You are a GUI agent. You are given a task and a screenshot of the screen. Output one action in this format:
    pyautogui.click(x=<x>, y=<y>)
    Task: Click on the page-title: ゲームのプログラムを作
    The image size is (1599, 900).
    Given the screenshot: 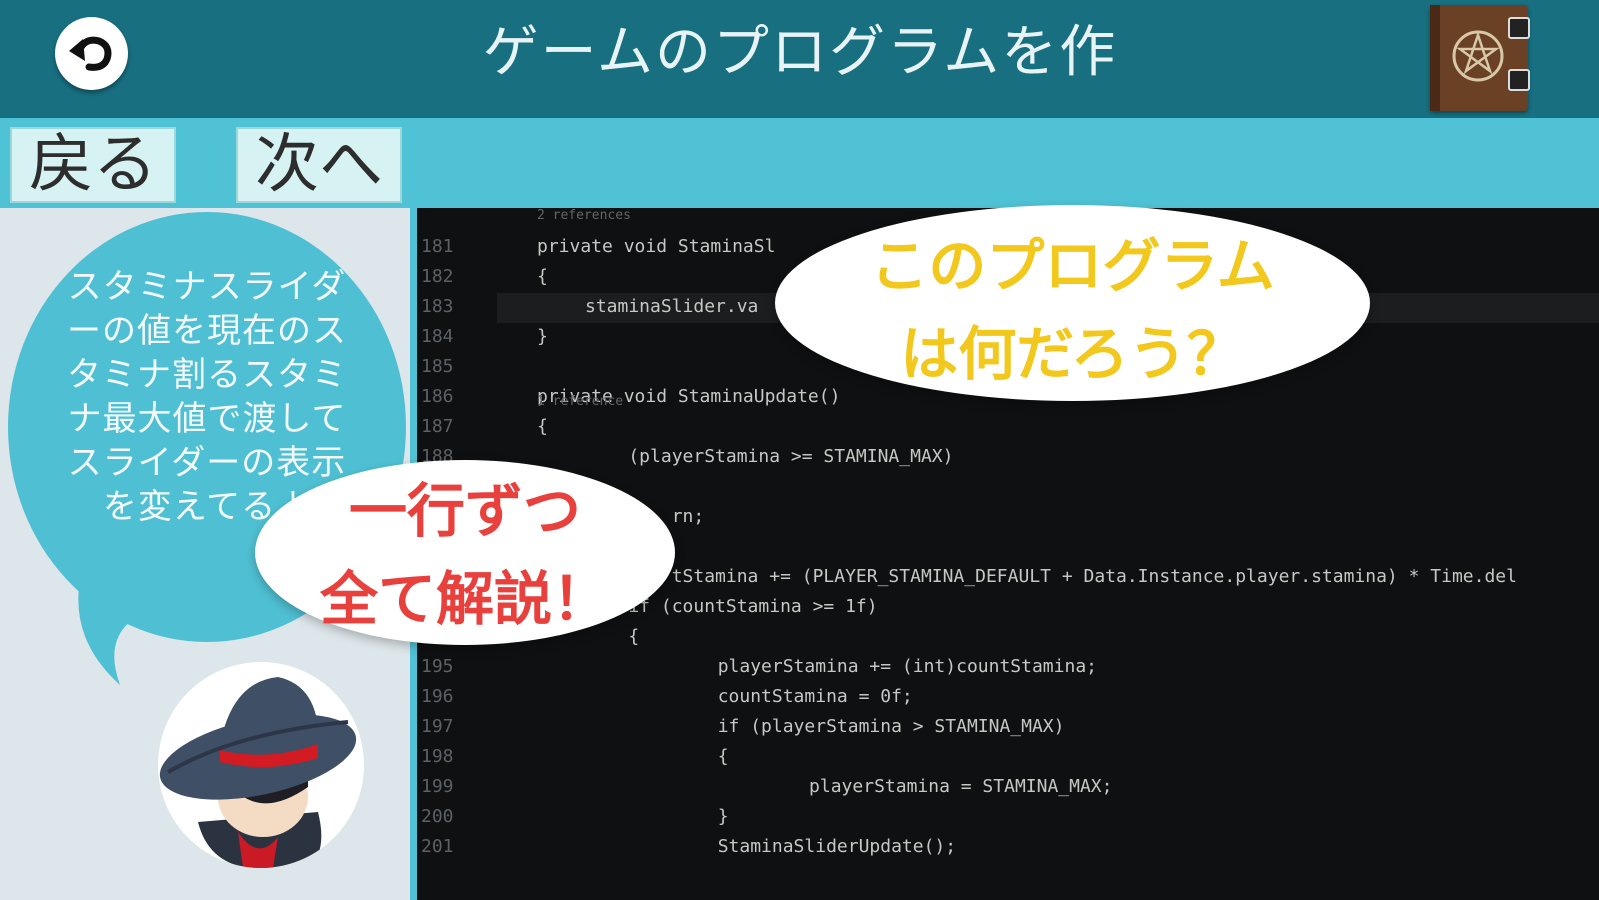 What is the action you would take?
    pyautogui.click(x=800, y=52)
    